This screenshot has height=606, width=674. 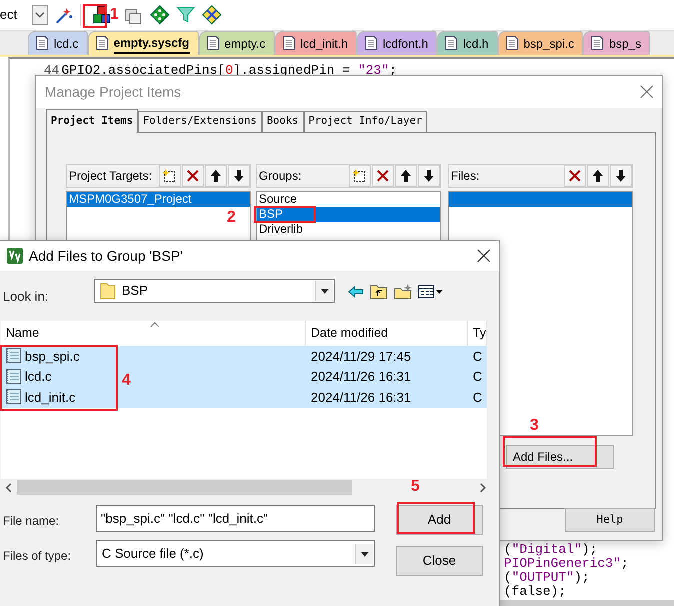 What do you see at coordinates (280, 176) in the screenshot?
I see `list-label: Groups:` at bounding box center [280, 176].